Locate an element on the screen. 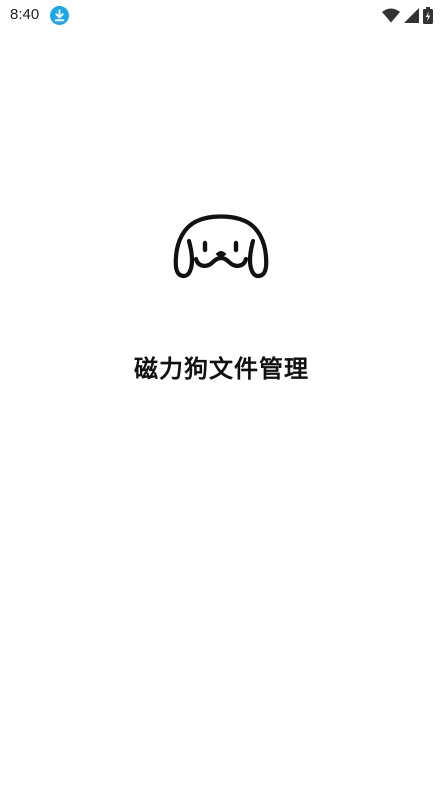 Image resolution: width=443 pixels, height=788 pixels. app-name: 磁力狗文件管理 is located at coordinates (221, 369).